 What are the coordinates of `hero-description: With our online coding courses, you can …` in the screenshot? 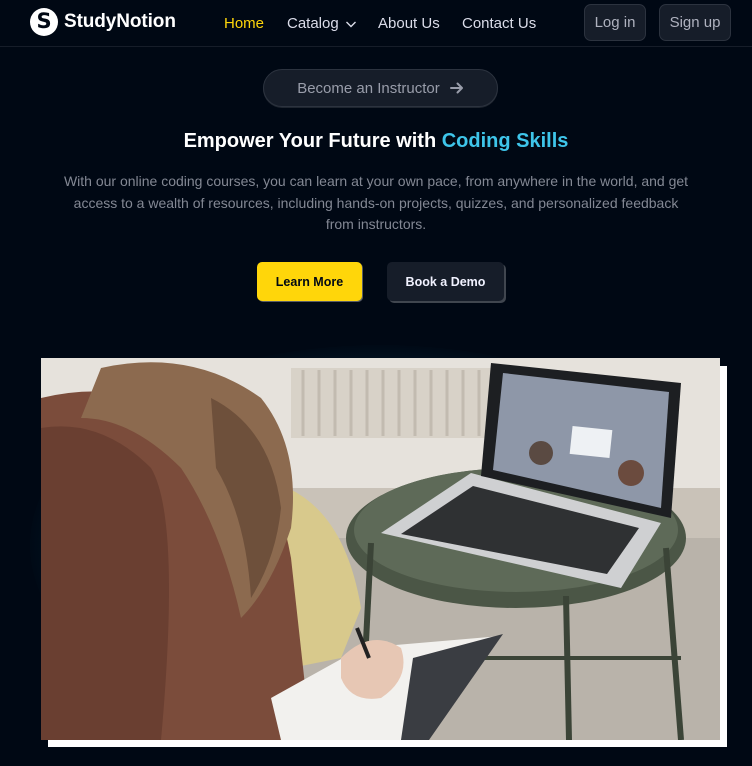 It's located at (376, 202).